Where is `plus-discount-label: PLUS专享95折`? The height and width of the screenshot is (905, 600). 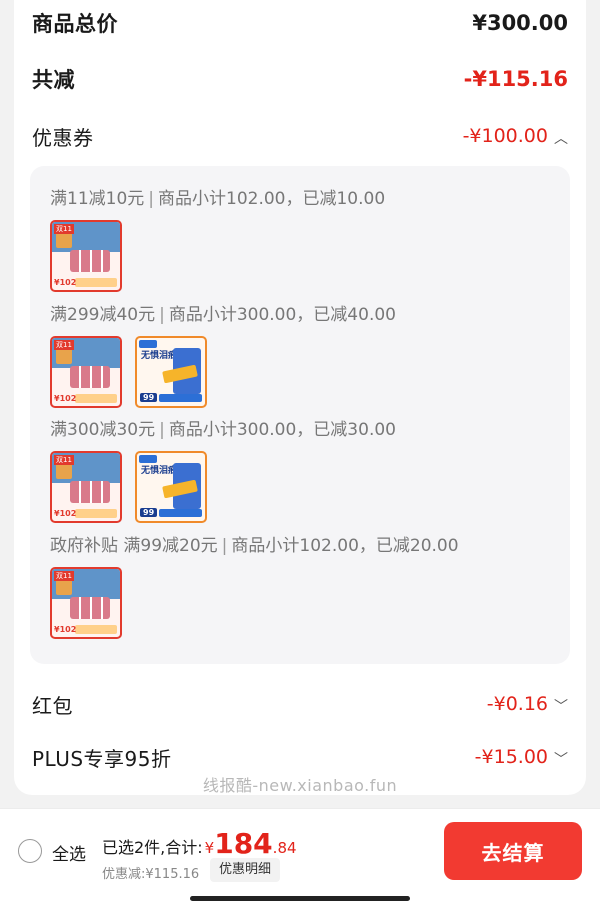
plus-discount-label: PLUS专享95折 is located at coordinates (102, 759).